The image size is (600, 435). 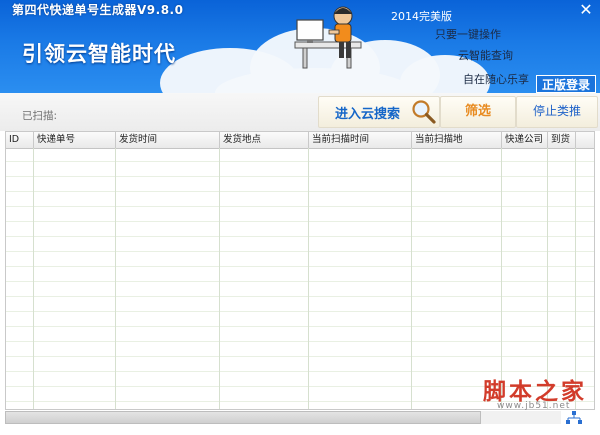 What do you see at coordinates (421, 16) in the screenshot?
I see `edition-label: 2014完美版` at bounding box center [421, 16].